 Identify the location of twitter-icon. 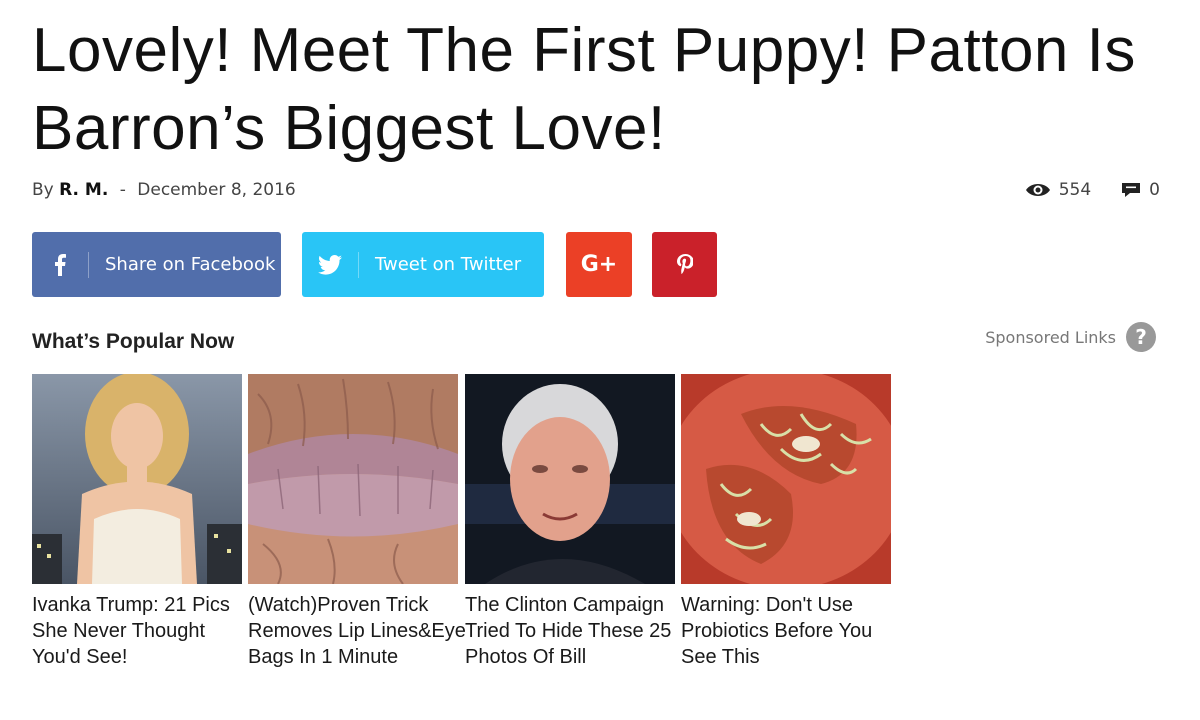
(330, 264).